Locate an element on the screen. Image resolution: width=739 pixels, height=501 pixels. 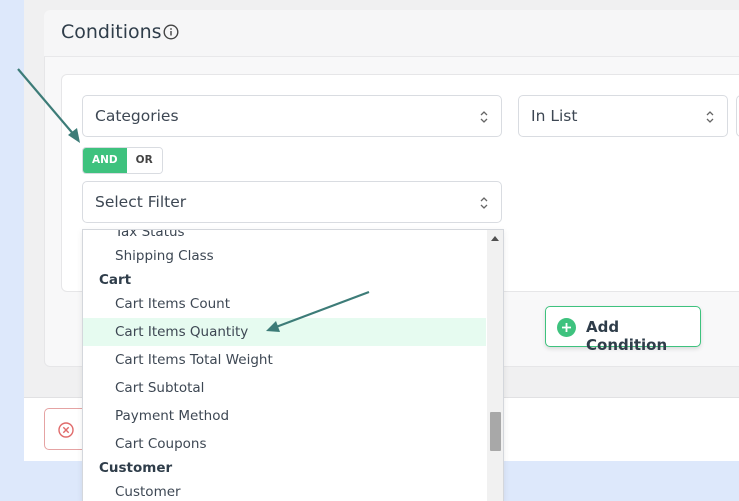
plus-circle-icon is located at coordinates (566, 327).